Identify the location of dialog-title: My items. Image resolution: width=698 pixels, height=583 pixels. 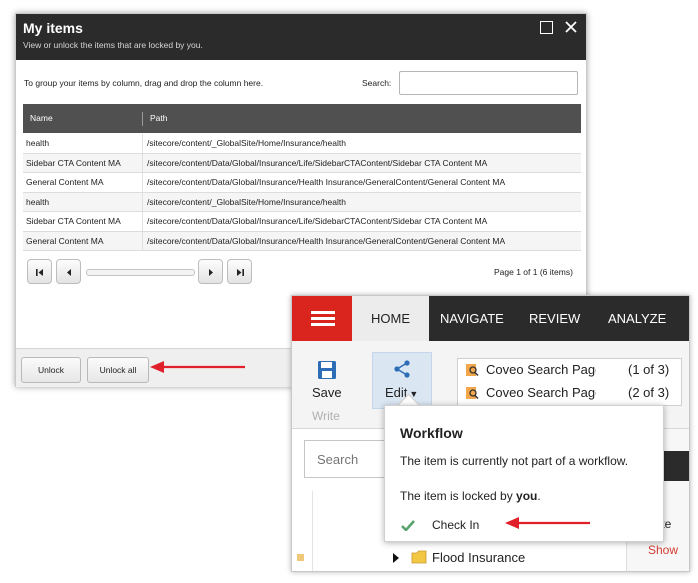
(53, 28).